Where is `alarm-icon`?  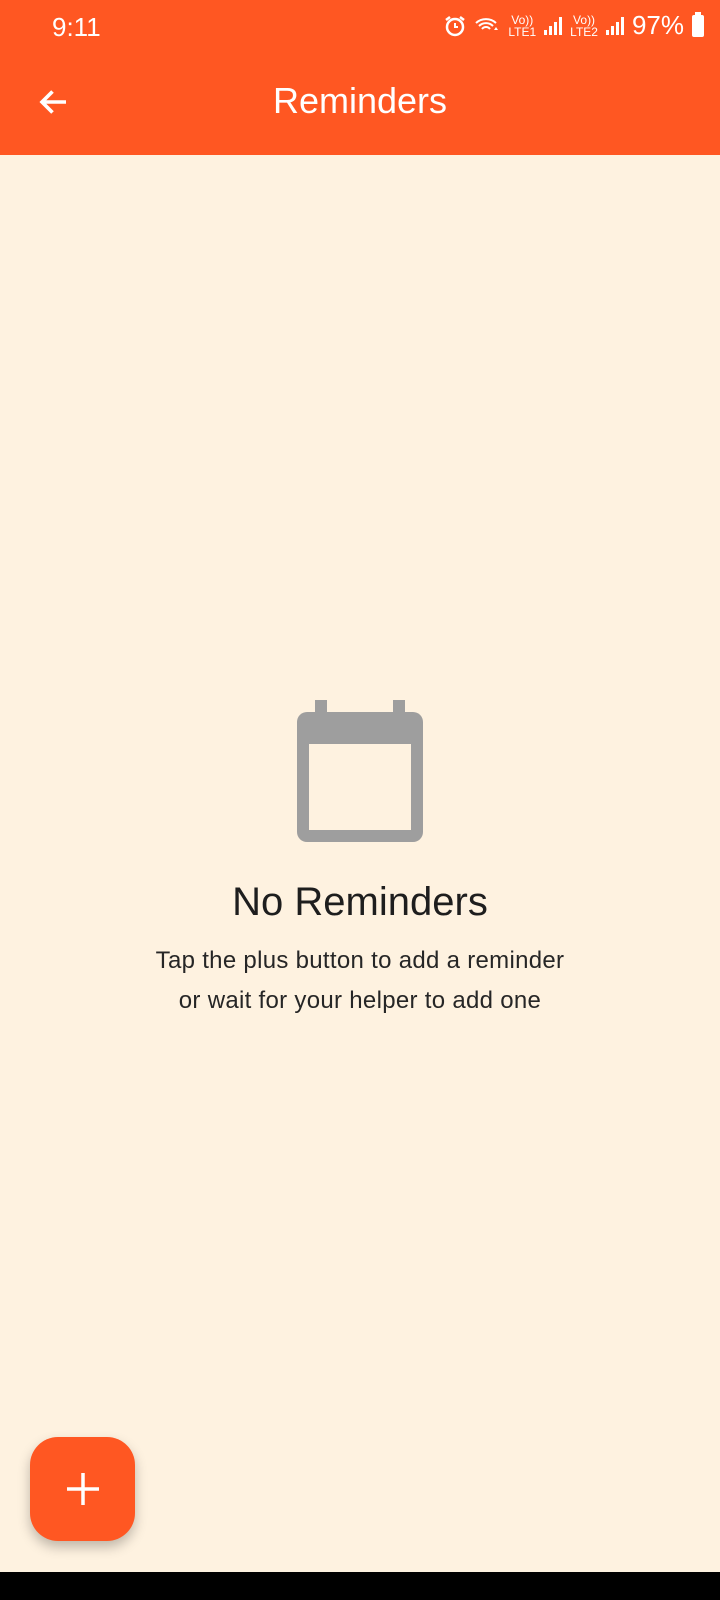 alarm-icon is located at coordinates (455, 25).